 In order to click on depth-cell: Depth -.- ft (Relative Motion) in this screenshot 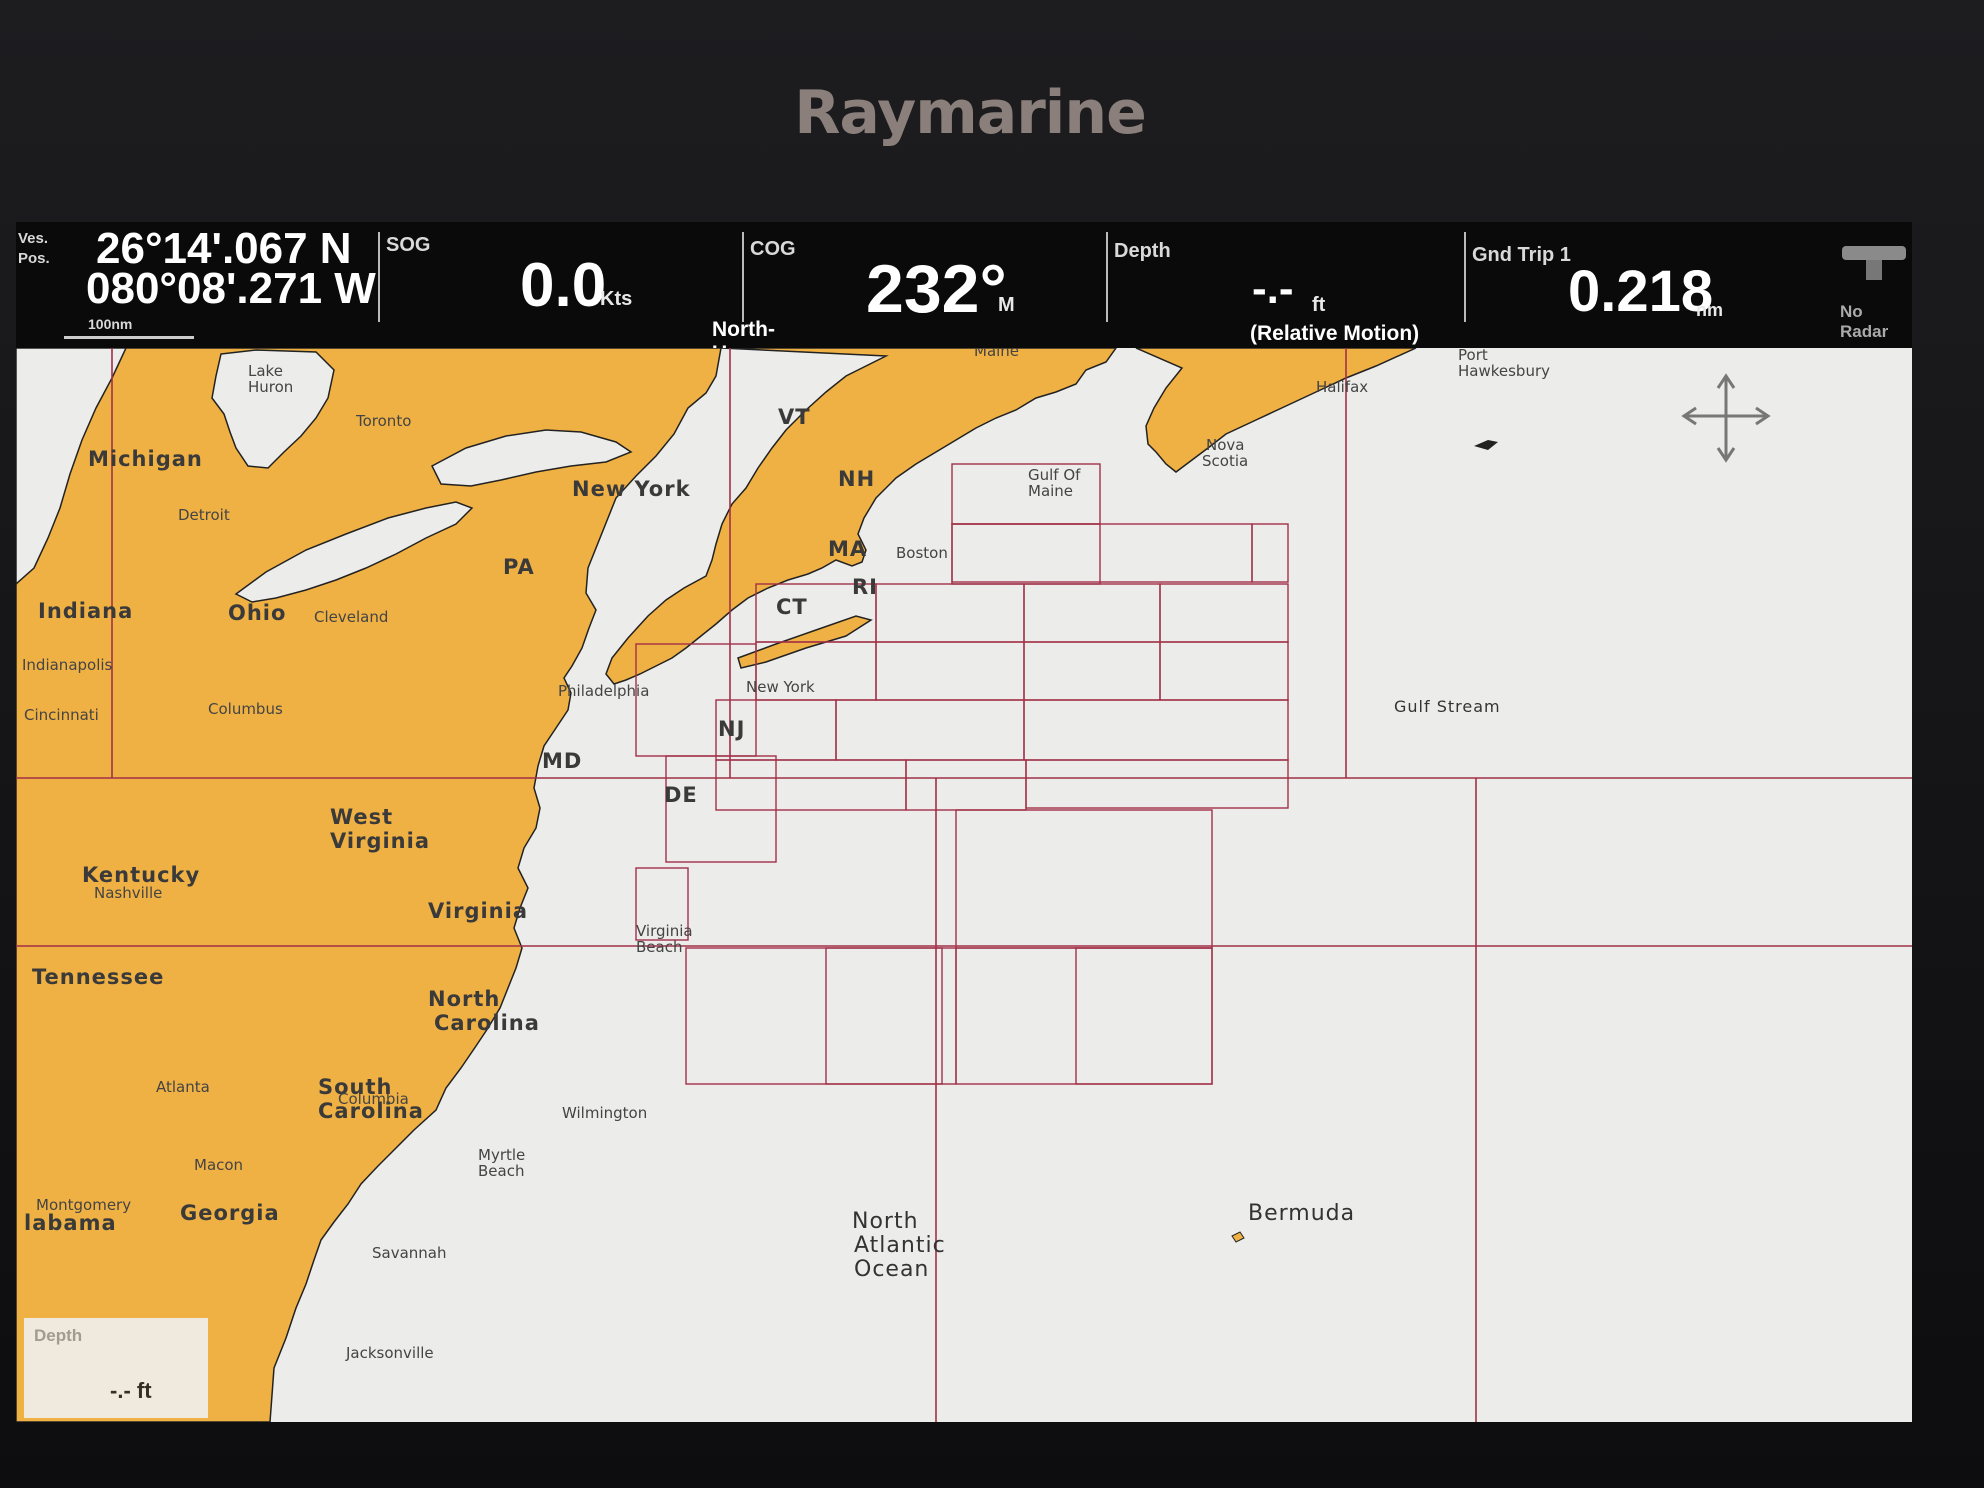, I will do `click(1288, 285)`.